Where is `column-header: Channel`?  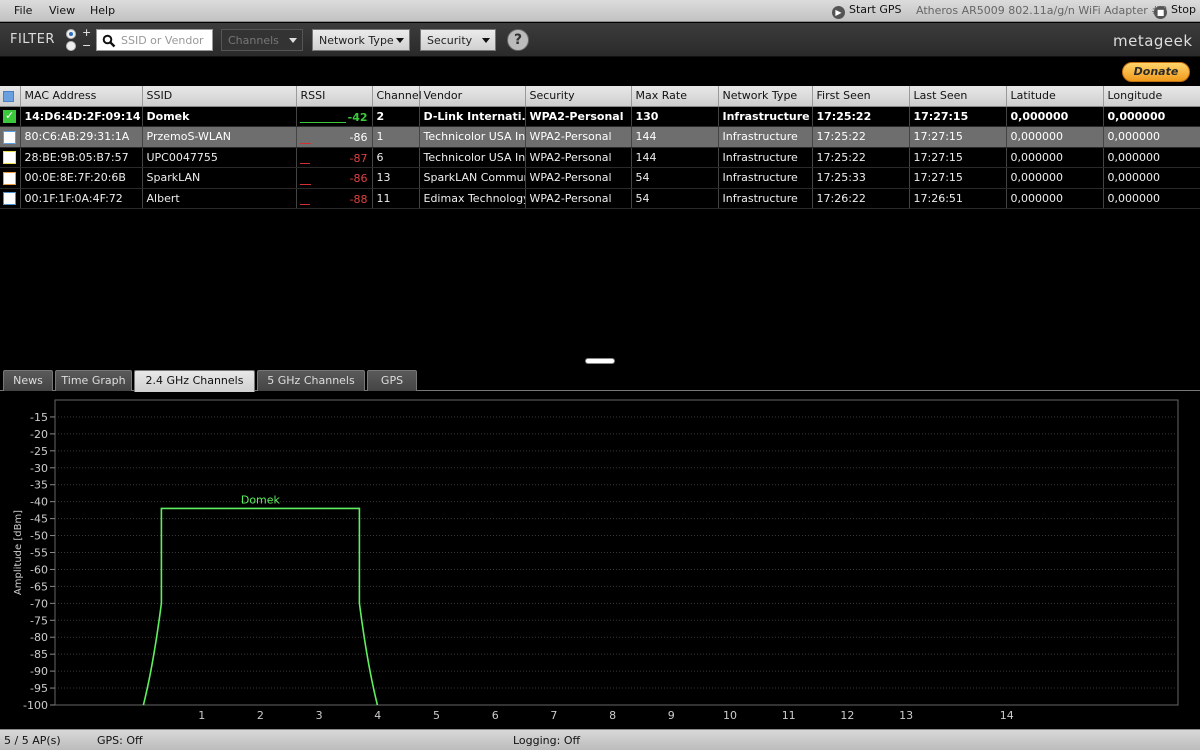
column-header: Channel is located at coordinates (397, 96).